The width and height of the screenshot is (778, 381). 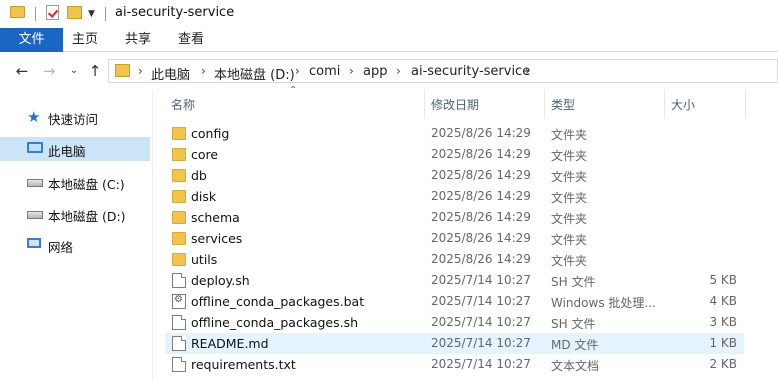 I want to click on file-row: deploy.sh 2025/7/14 10:27 SH 文件 5 KB, so click(x=454, y=280).